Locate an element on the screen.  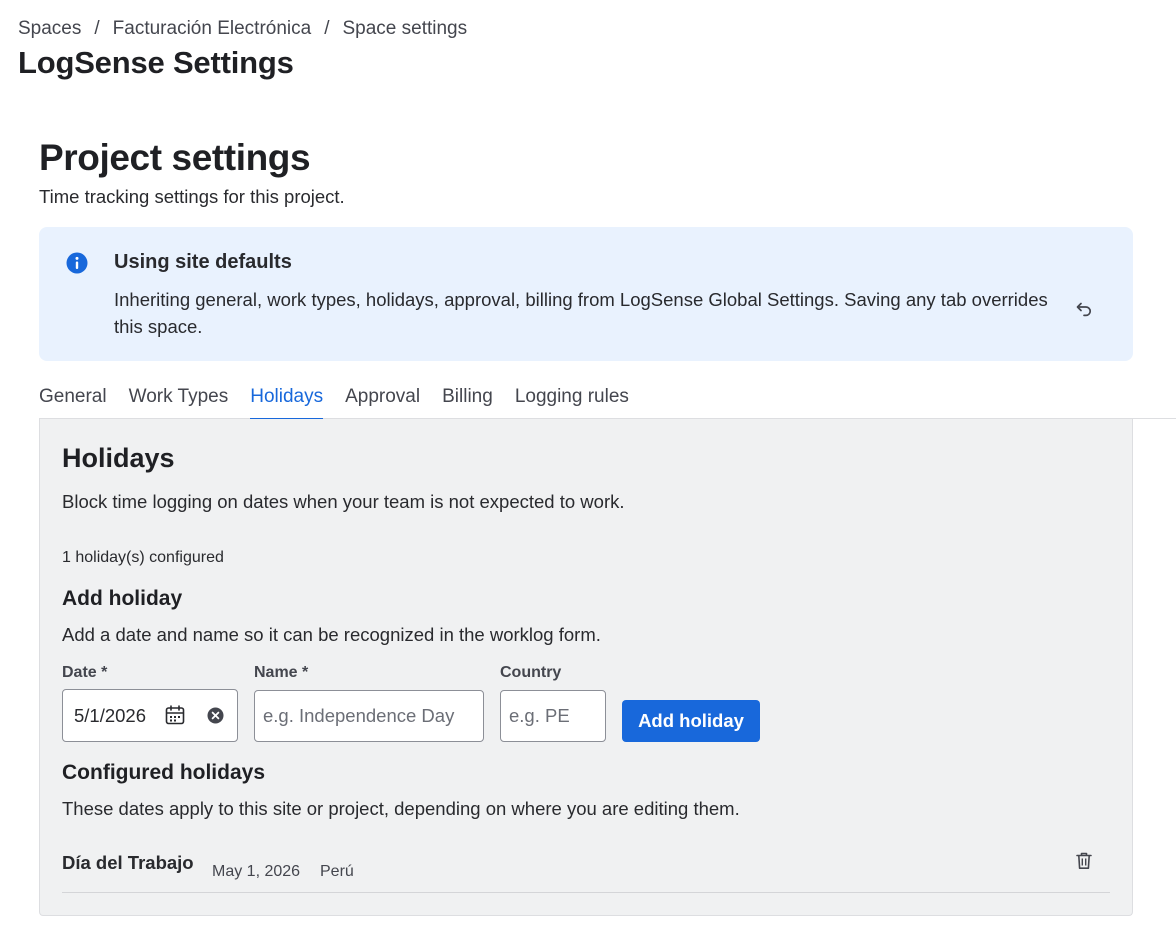
holiday-country-input is located at coordinates (553, 716).